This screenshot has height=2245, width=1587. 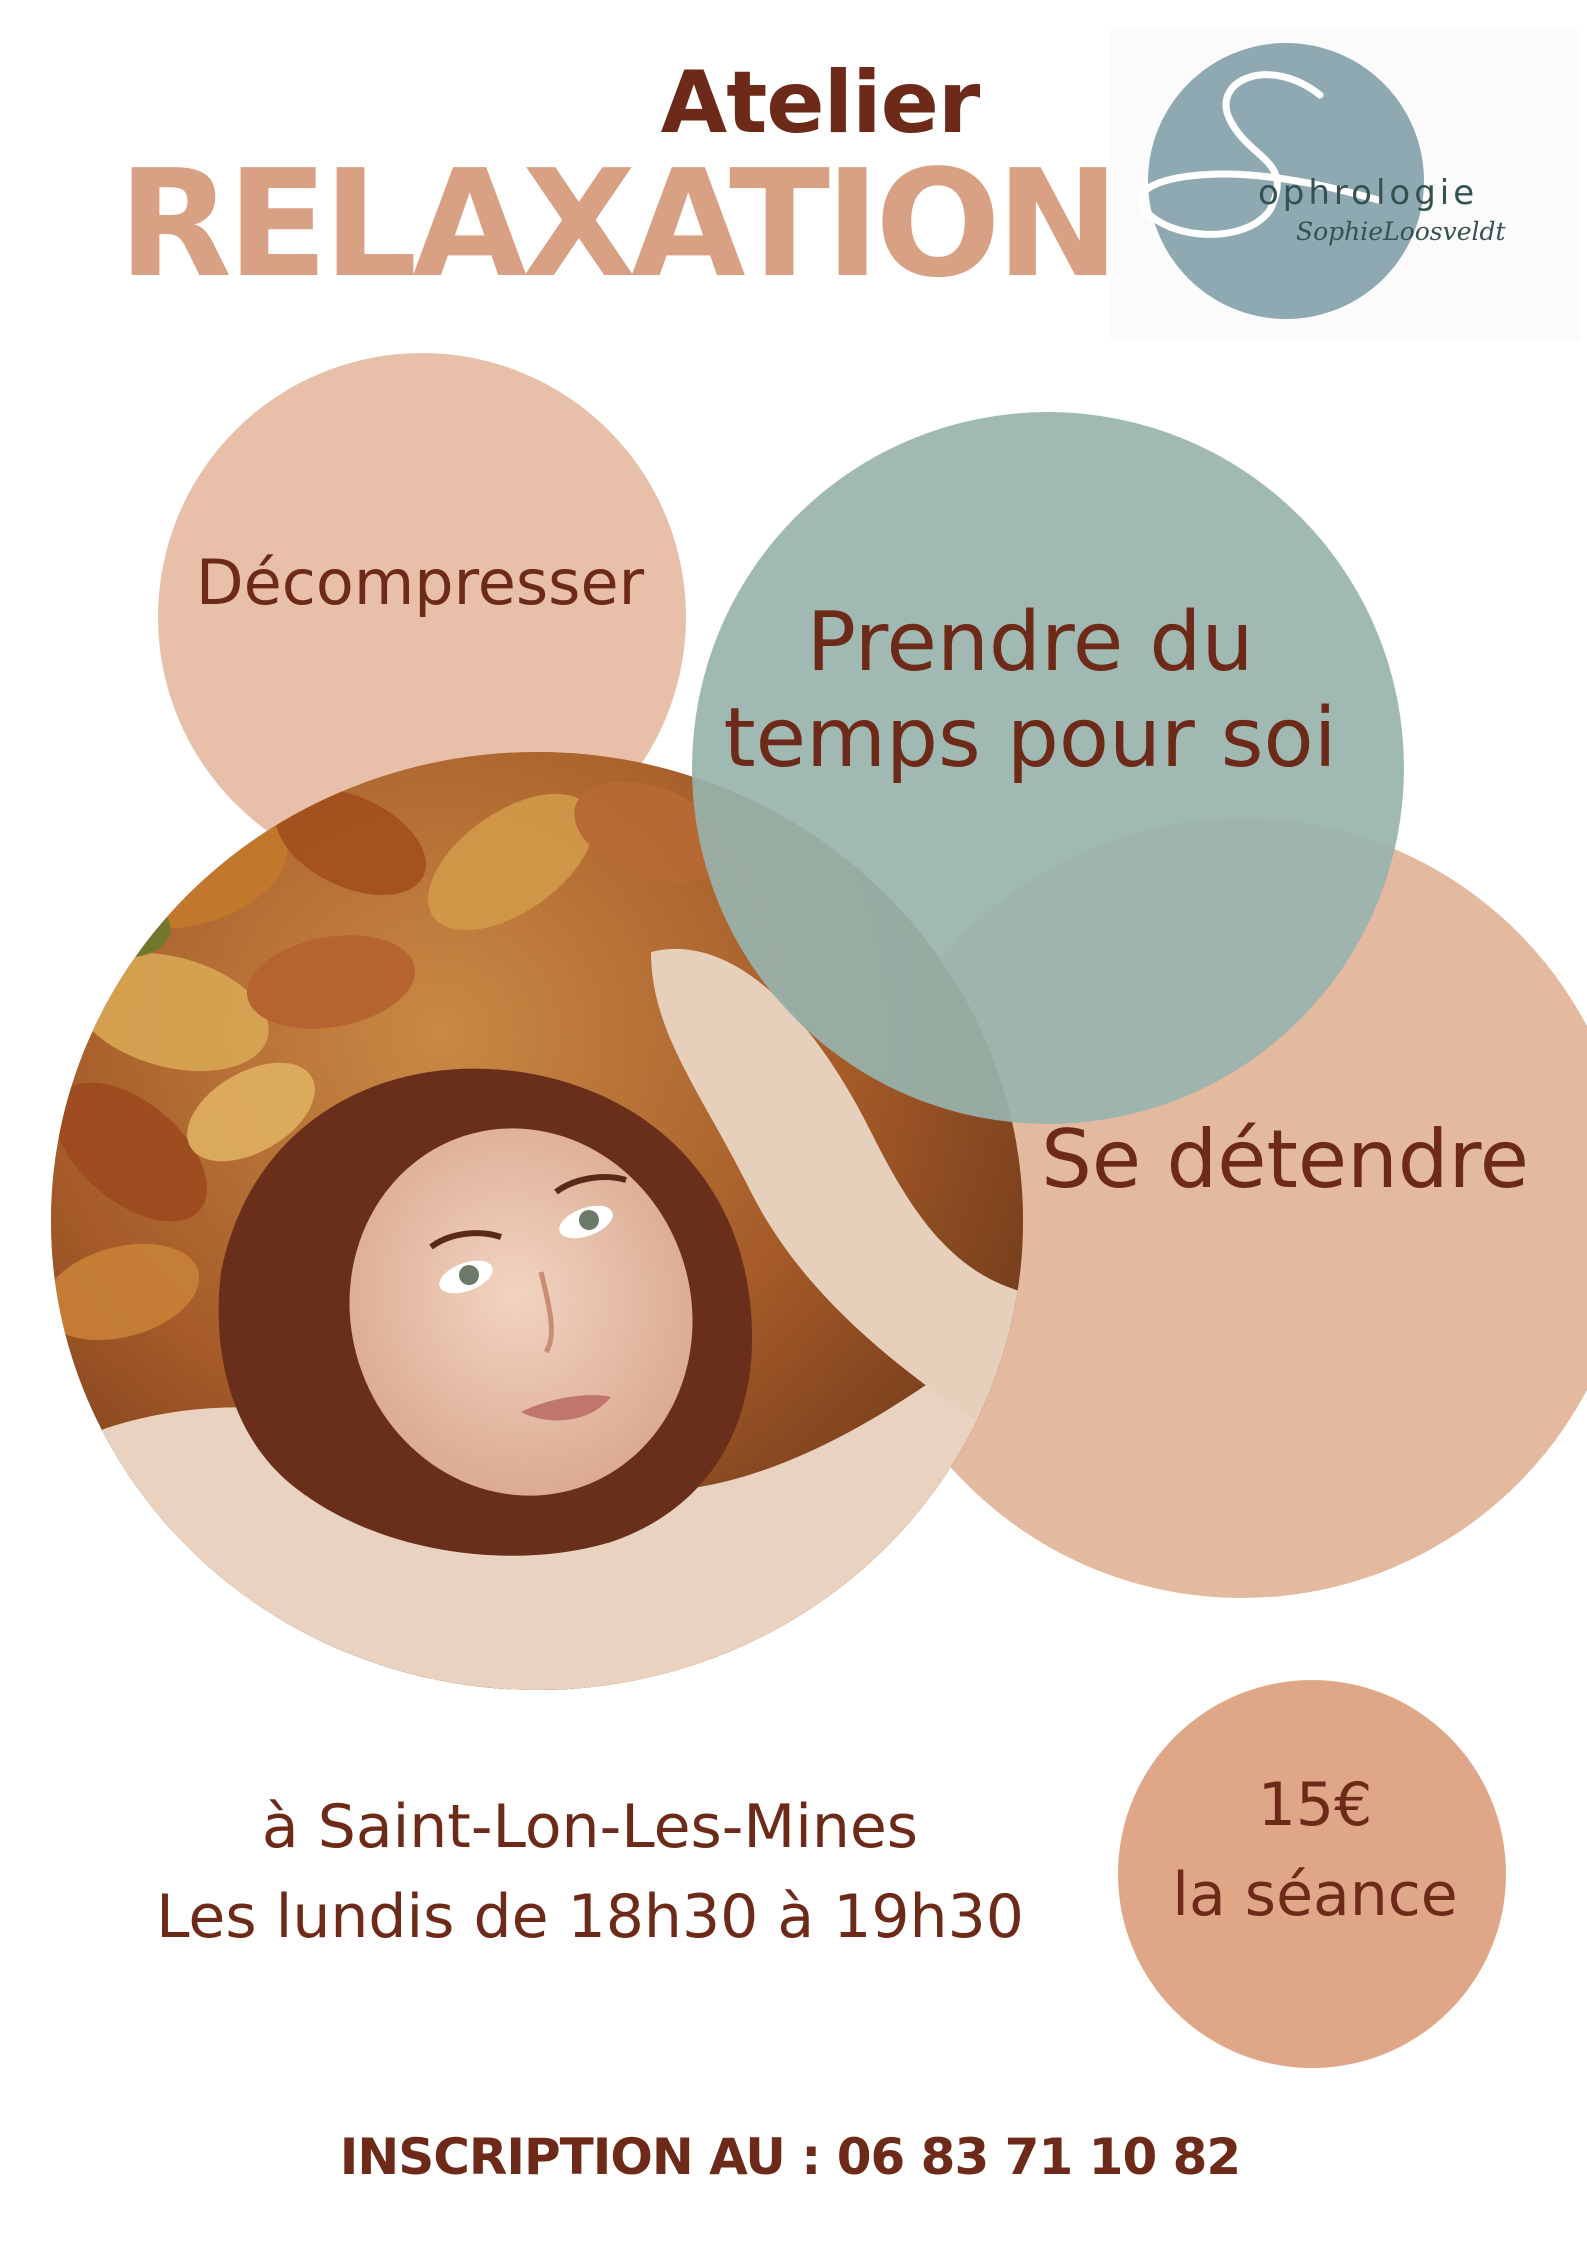 I want to click on logo-wordmark: ophrologie, so click(x=1368, y=193).